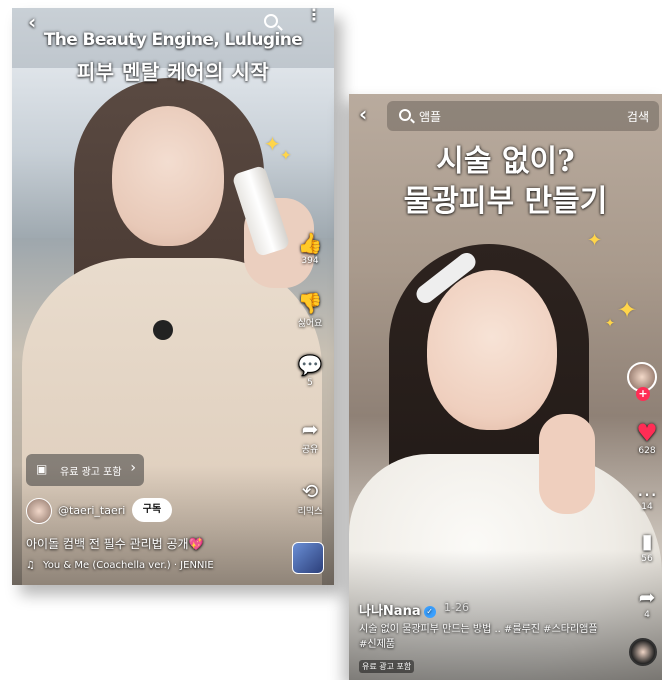  I want to click on thumbs-down-icon: 👎, so click(310, 303).